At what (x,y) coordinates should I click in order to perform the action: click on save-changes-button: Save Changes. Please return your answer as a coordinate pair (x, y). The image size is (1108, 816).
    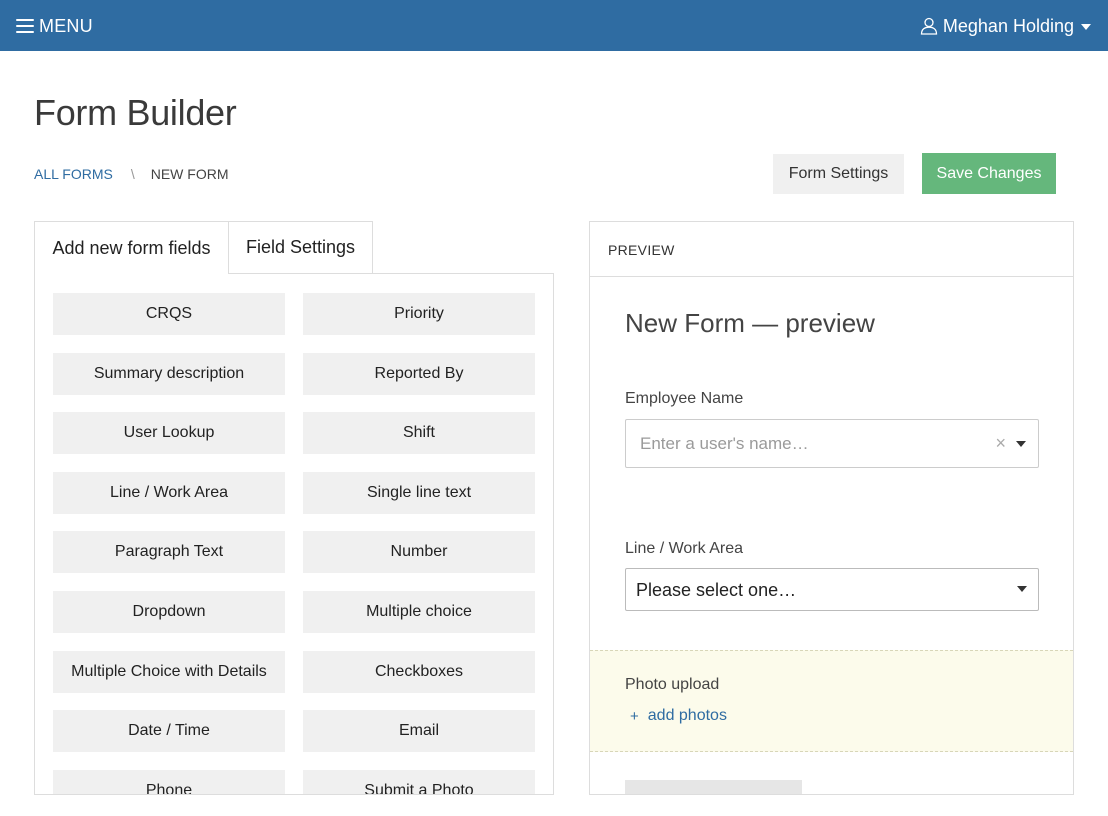
    Looking at the image, I should click on (989, 173).